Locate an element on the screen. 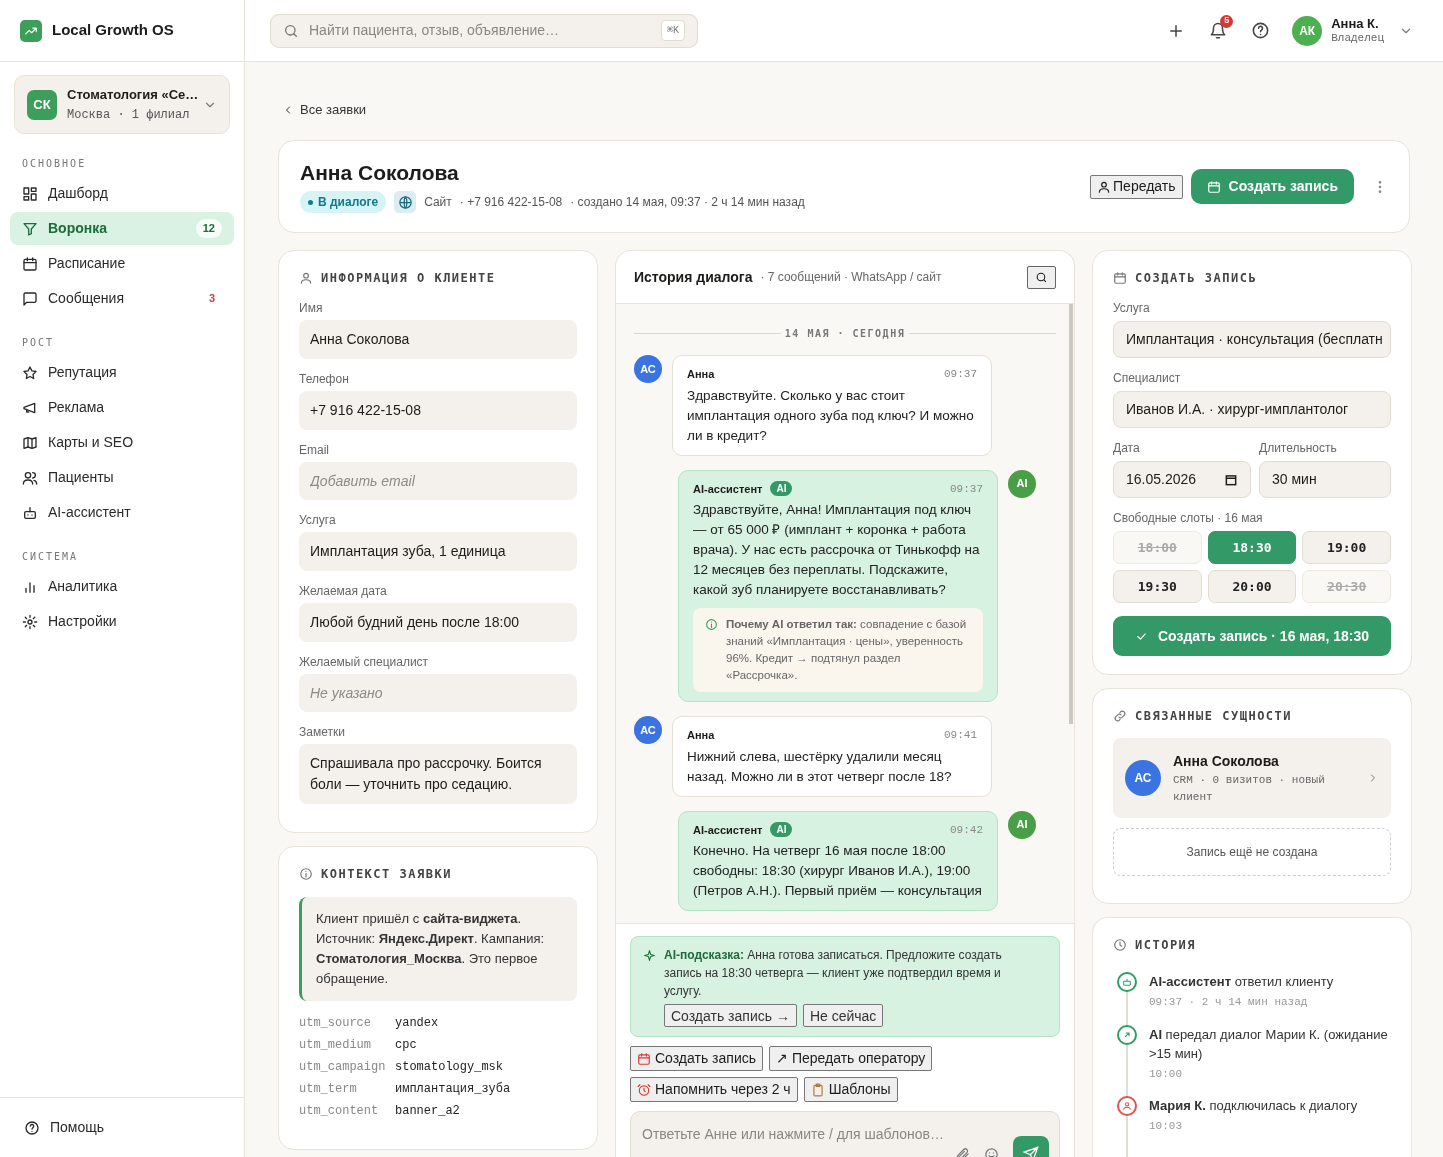 Image resolution: width=1443 pixels, height=1157 pixels. dialog-meta: · 7 сообщений · WhatsApp / сайт is located at coordinates (851, 277).